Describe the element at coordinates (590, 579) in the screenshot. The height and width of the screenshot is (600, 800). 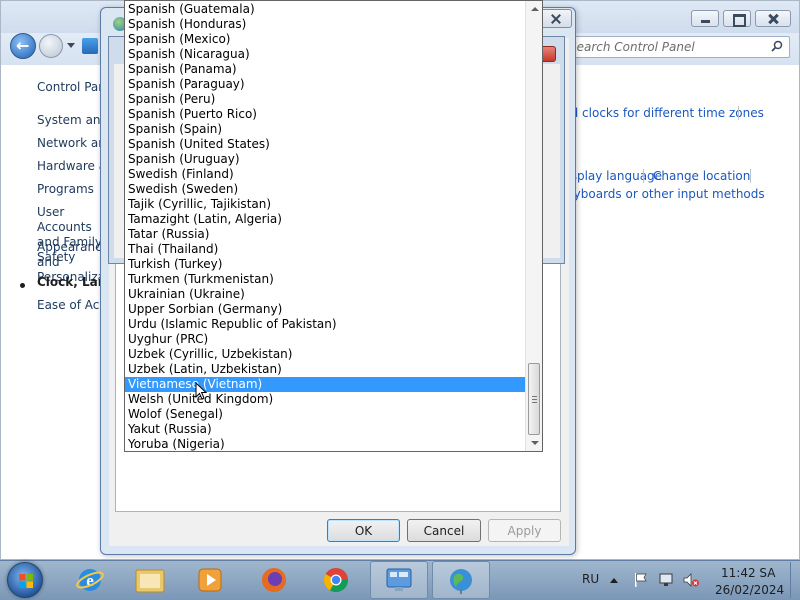
I see `input-language-indicator: RU` at that location.